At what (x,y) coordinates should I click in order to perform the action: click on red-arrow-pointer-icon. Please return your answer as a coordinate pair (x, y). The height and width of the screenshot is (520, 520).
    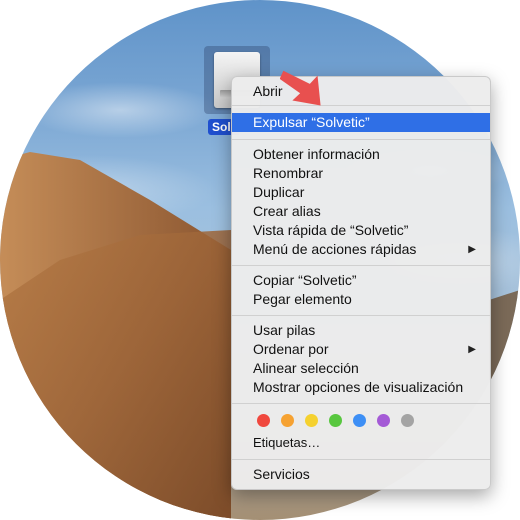
    Looking at the image, I should click on (300, 88).